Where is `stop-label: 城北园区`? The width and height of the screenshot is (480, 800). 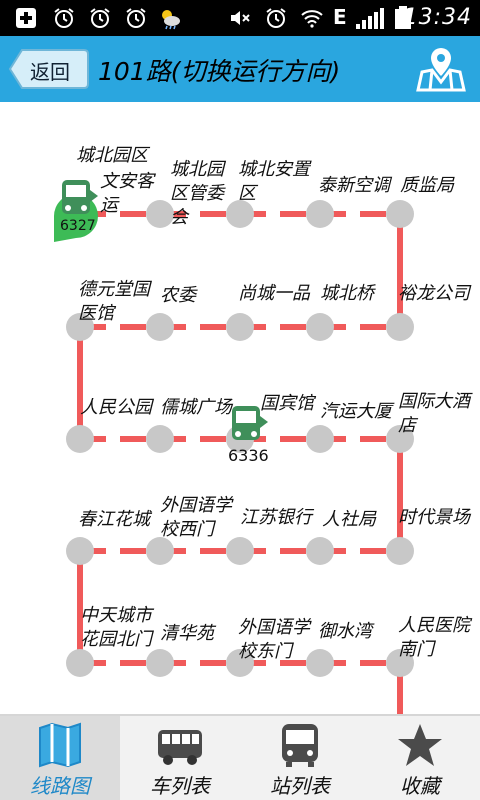 stop-label: 城北园区 is located at coordinates (121, 156).